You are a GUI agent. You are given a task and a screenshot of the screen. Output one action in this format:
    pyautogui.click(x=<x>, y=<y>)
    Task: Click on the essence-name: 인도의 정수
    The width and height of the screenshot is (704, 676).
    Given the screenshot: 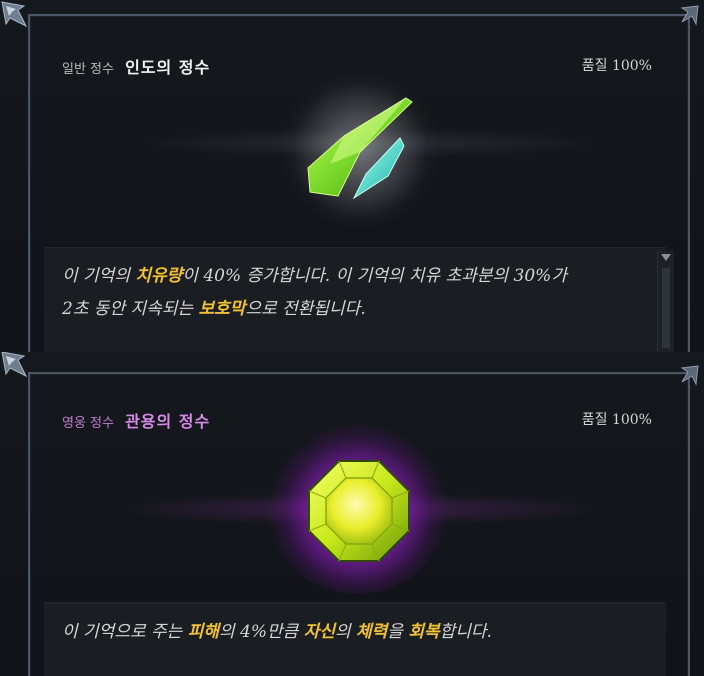 What is the action you would take?
    pyautogui.click(x=168, y=67)
    